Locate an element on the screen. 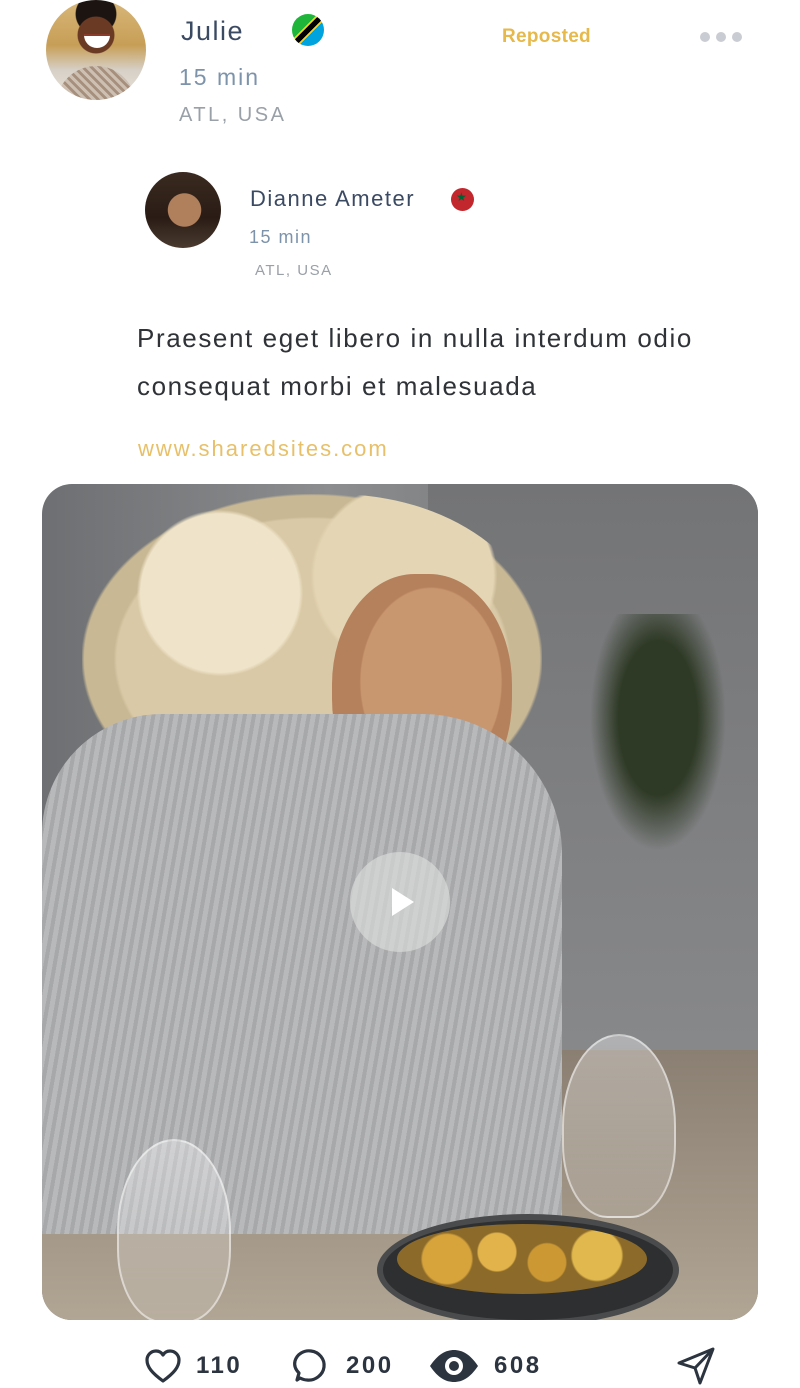 This screenshot has width=800, height=1388. comment-count: 200 is located at coordinates (370, 1365).